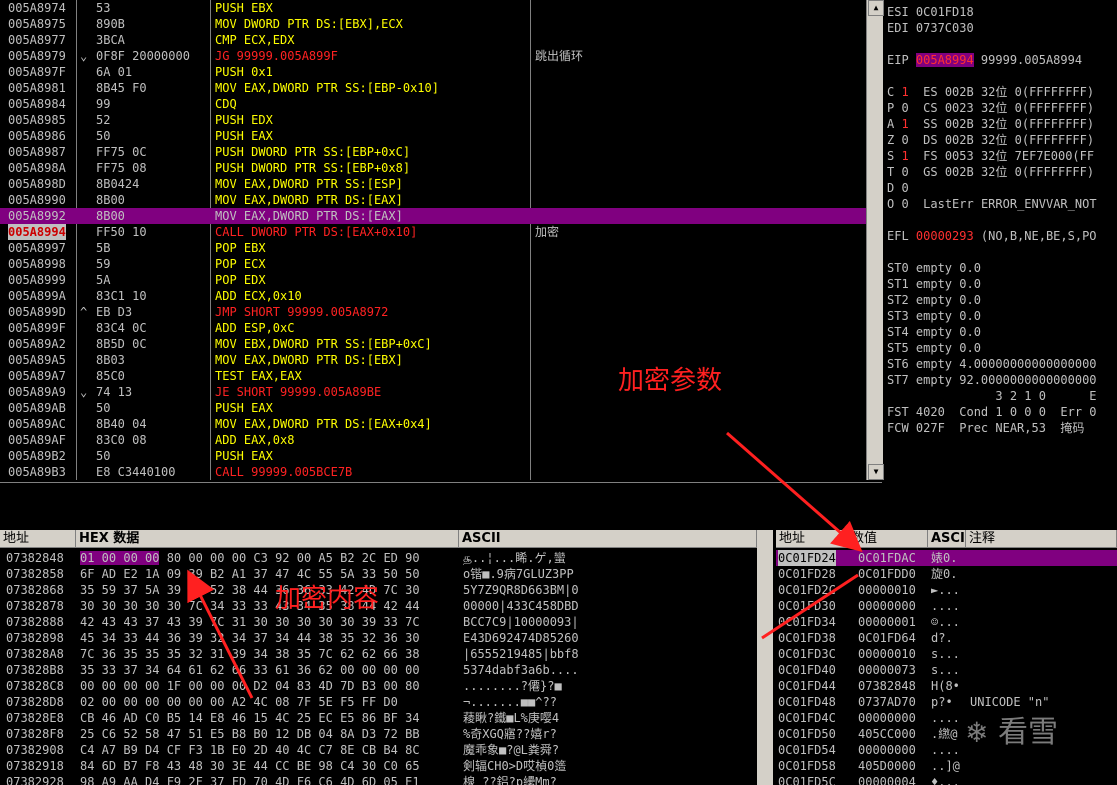 The image size is (1117, 785). I want to click on register-row: EIP 005A8994 99999.005A8994, so click(984, 60).